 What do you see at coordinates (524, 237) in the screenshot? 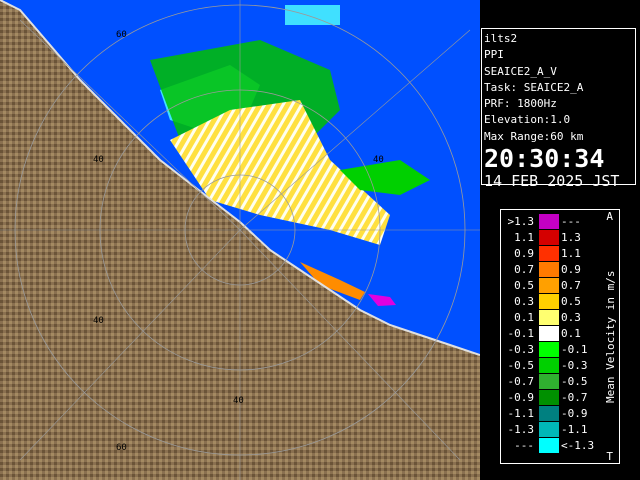
I see `legend-row-low: 1.1` at bounding box center [524, 237].